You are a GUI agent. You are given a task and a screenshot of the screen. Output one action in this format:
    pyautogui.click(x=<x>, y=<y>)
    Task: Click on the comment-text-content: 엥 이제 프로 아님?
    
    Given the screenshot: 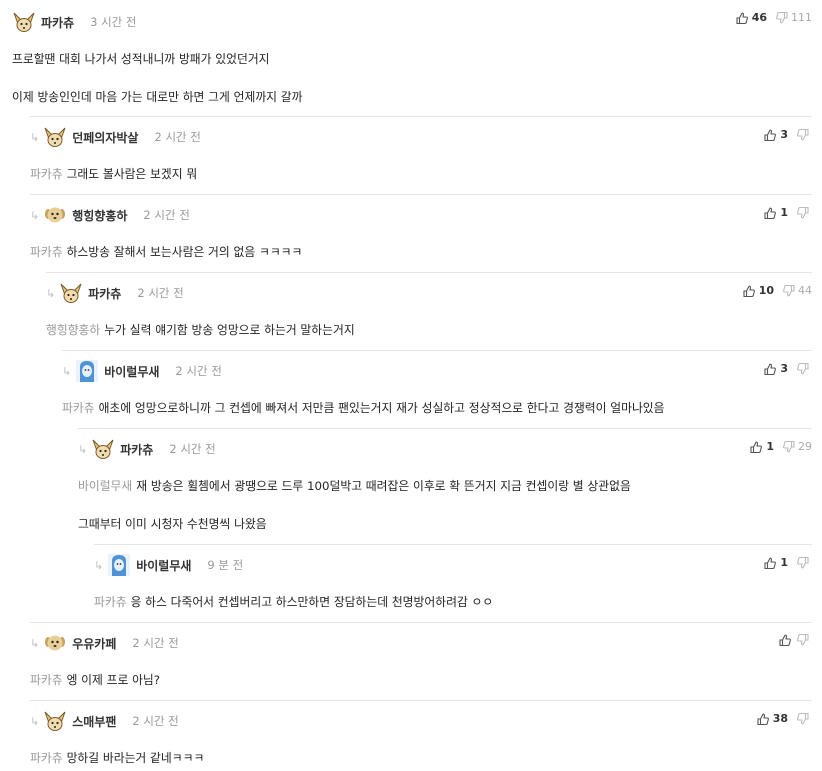 What is the action you would take?
    pyautogui.click(x=113, y=680)
    